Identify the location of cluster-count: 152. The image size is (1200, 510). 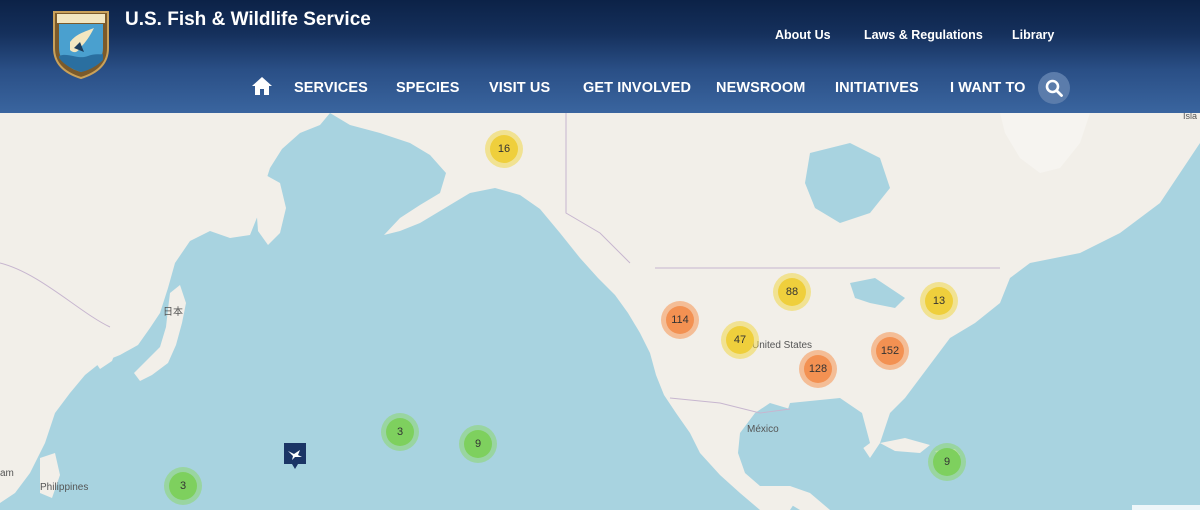
(890, 351).